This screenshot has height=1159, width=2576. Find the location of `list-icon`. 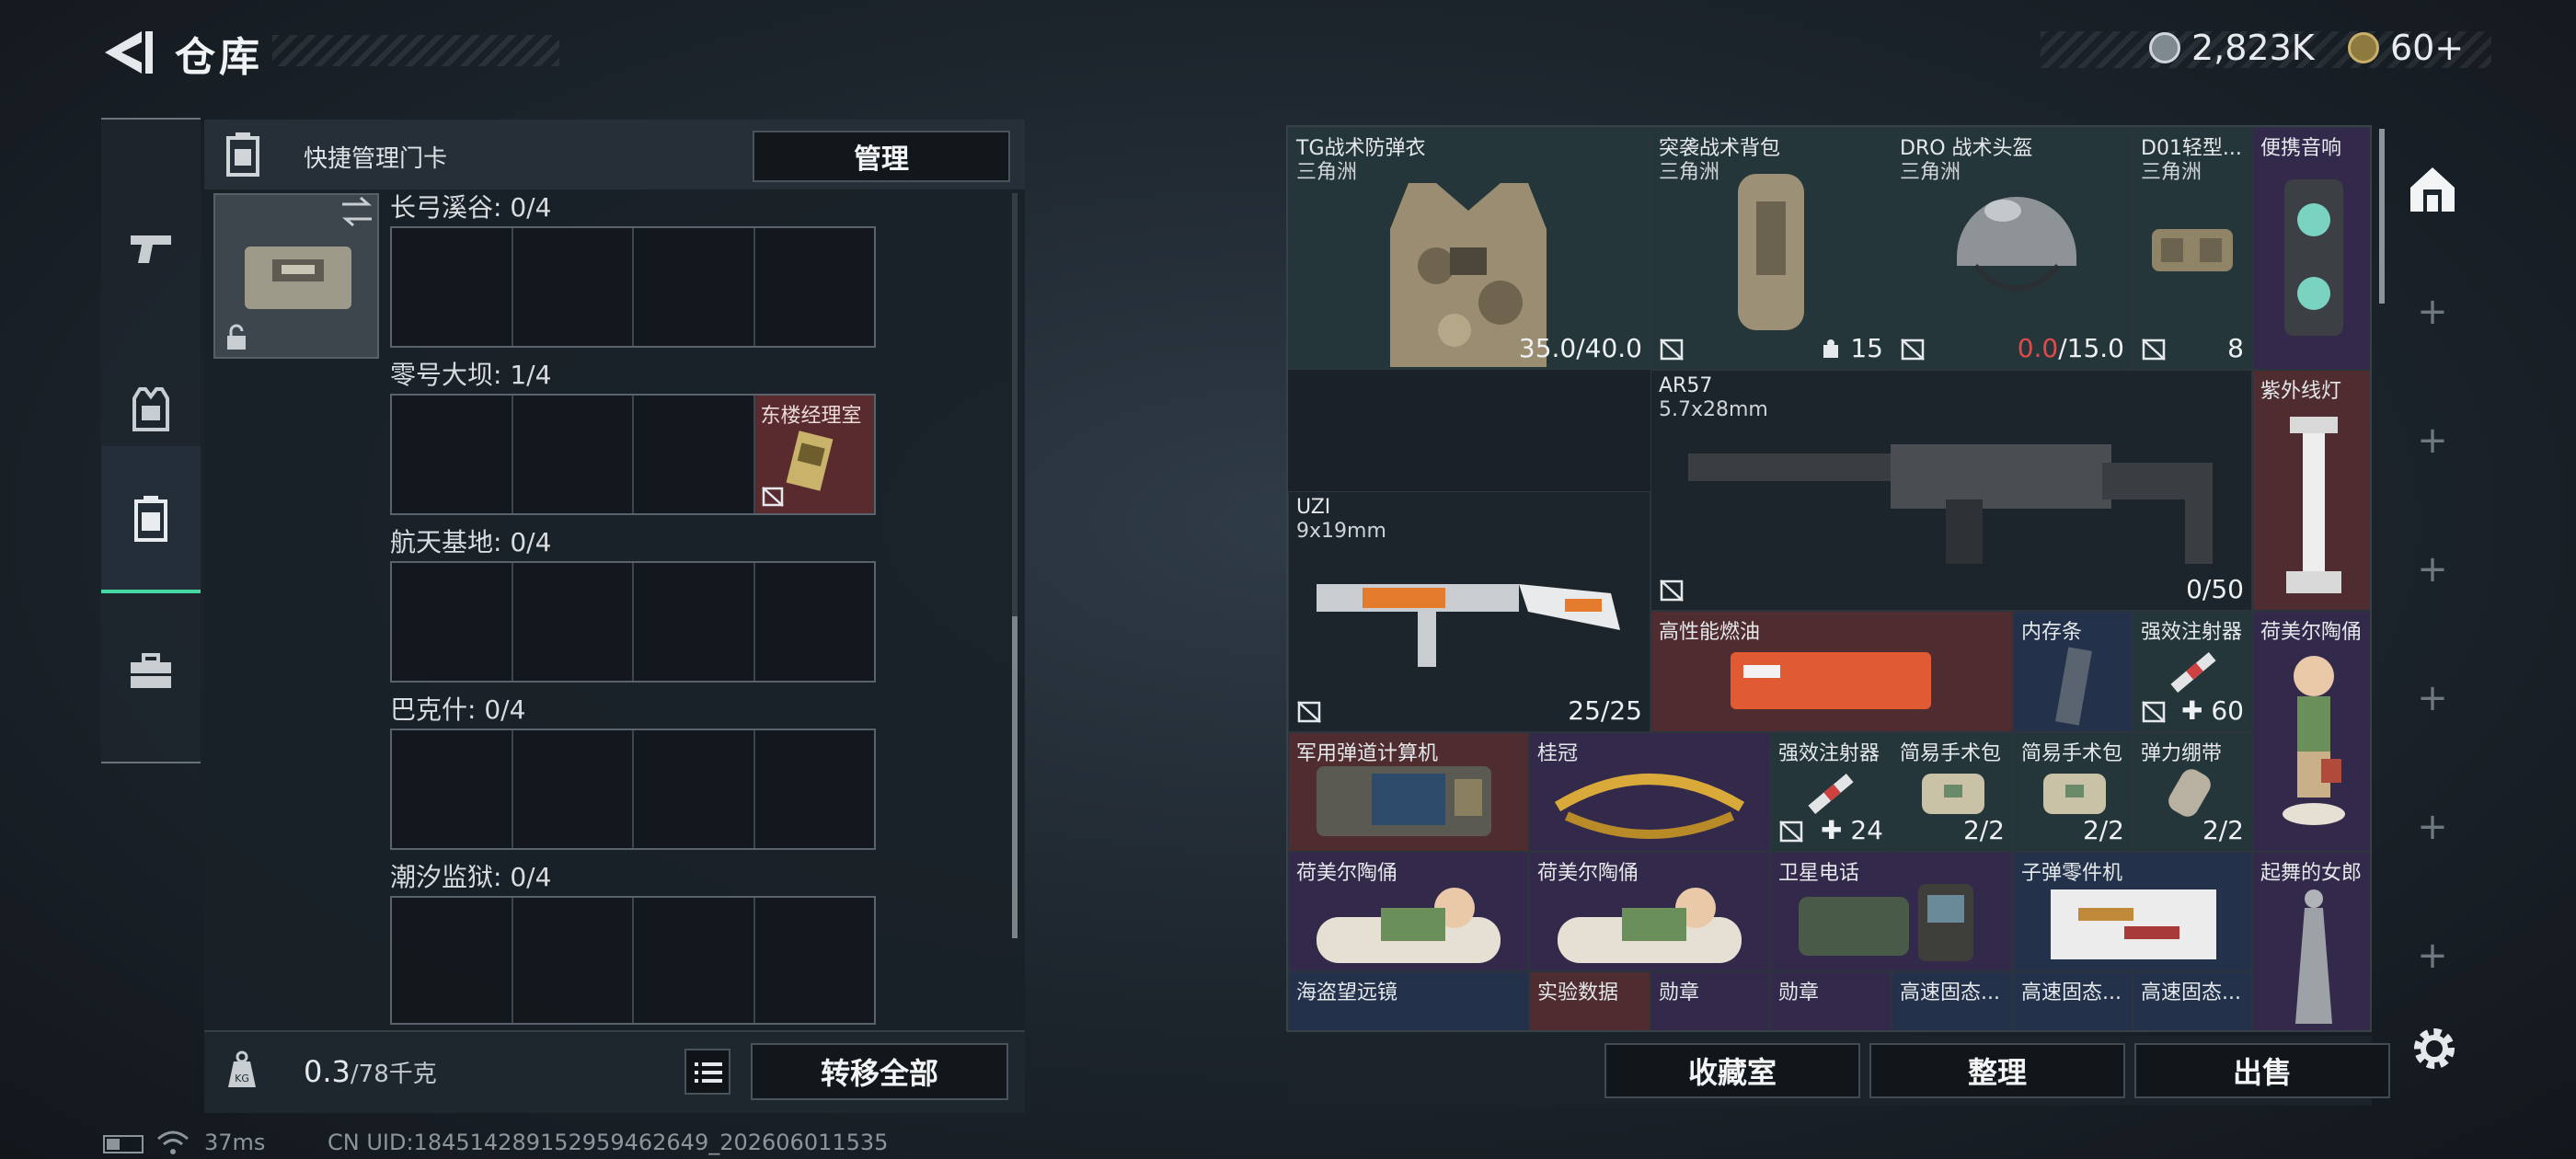

list-icon is located at coordinates (708, 1072).